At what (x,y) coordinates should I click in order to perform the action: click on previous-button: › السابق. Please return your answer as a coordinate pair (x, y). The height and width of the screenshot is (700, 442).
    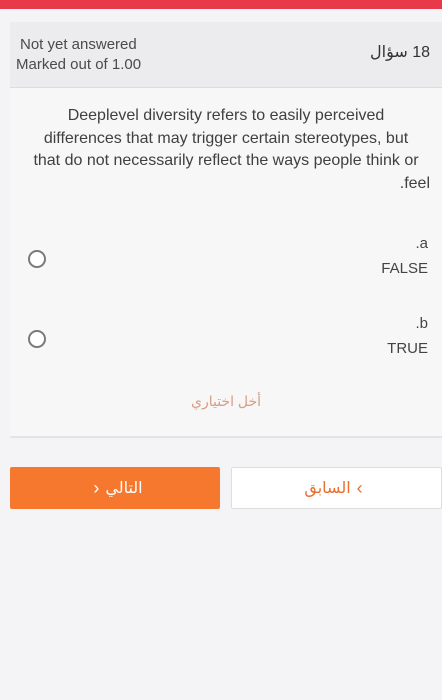
    Looking at the image, I should click on (336, 488).